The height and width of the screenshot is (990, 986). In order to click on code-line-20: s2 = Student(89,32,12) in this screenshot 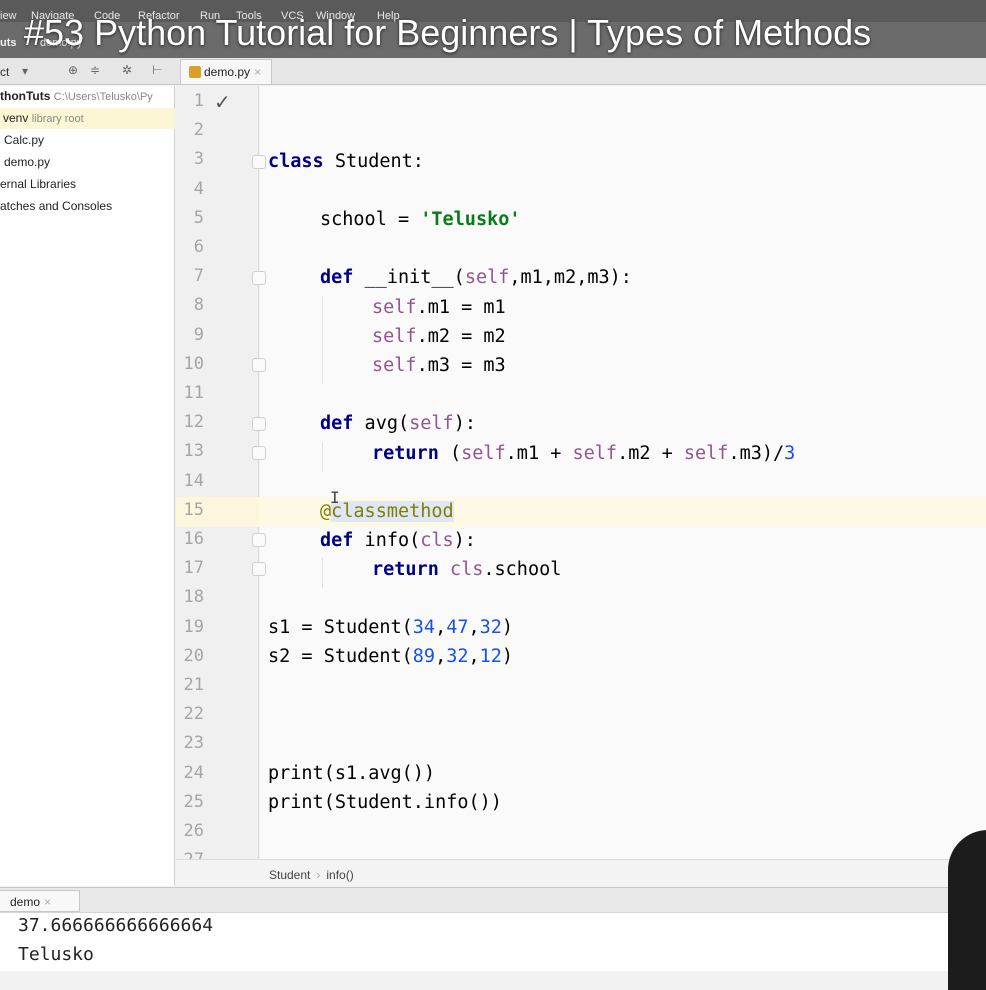, I will do `click(390, 656)`.